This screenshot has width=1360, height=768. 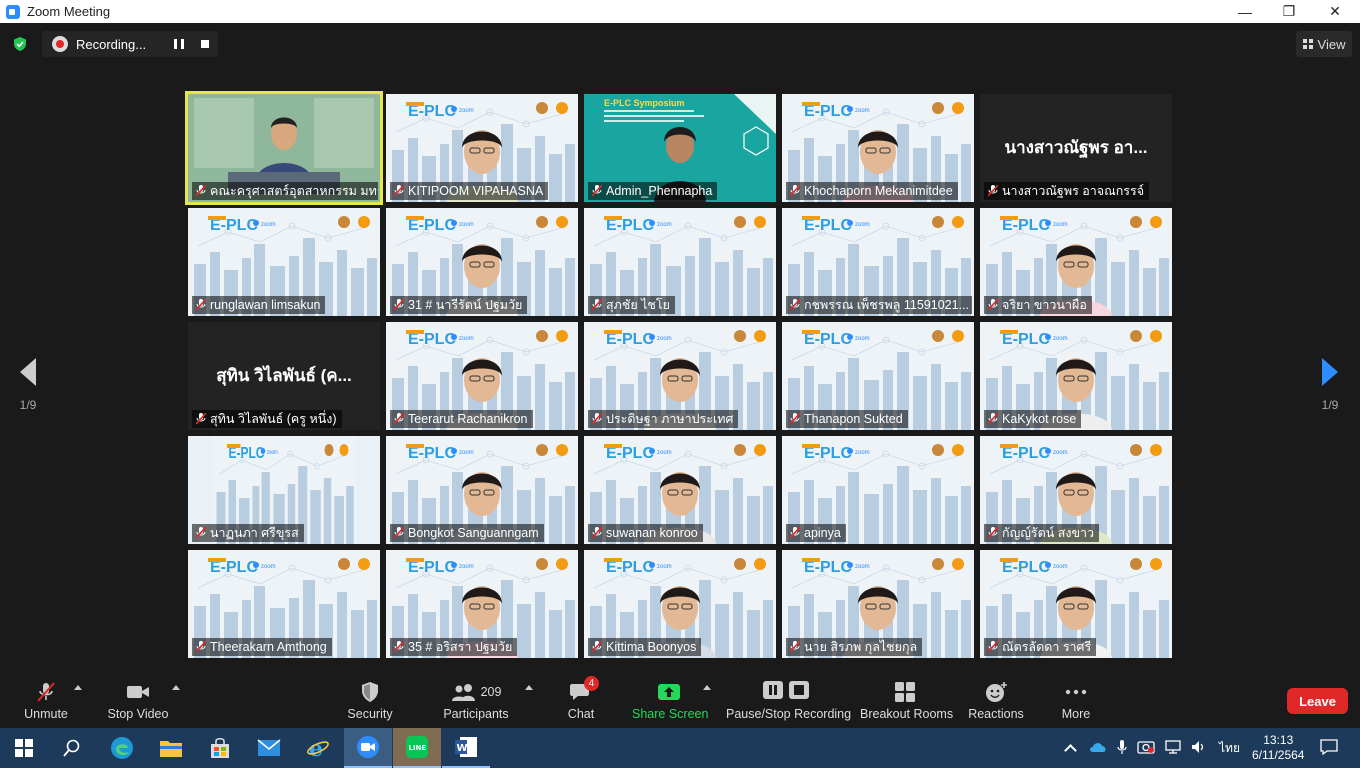 What do you see at coordinates (631, 305) in the screenshot?
I see `participant-name-label: สุภชัย ไชโย` at bounding box center [631, 305].